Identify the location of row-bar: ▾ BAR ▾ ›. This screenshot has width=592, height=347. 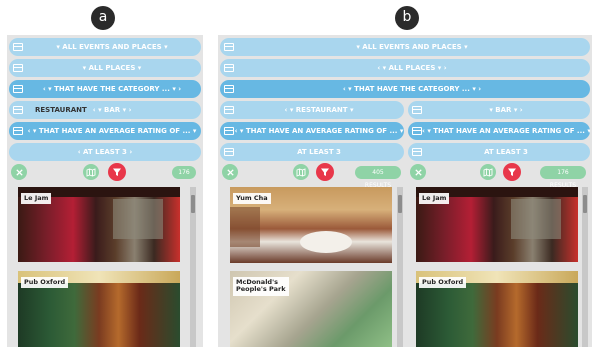
(499, 110).